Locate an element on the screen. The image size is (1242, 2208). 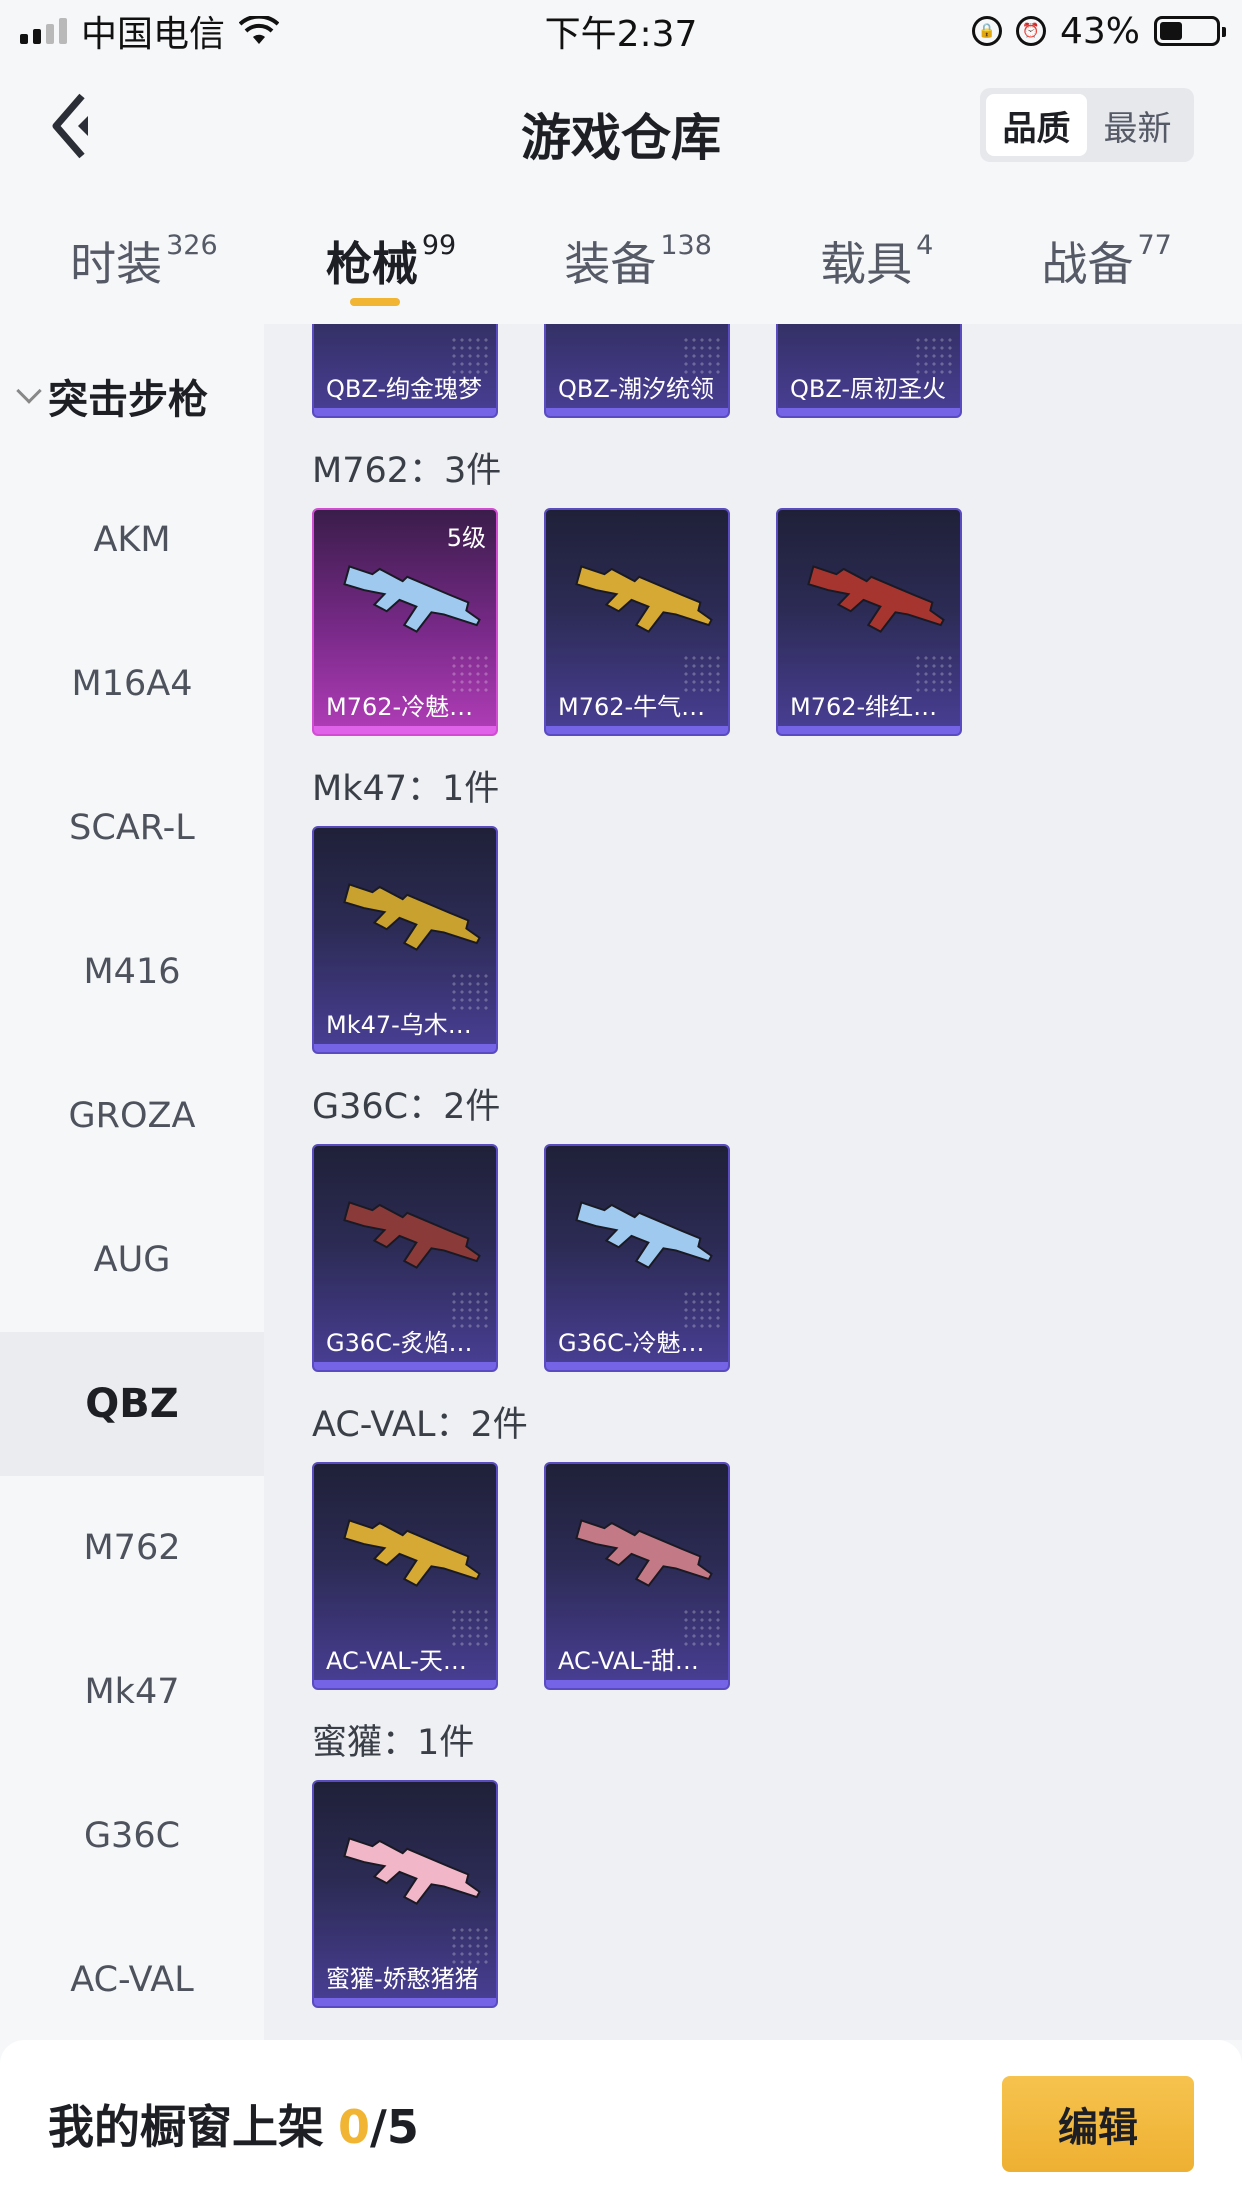
status-left: 中国电信 is located at coordinates (150, 31).